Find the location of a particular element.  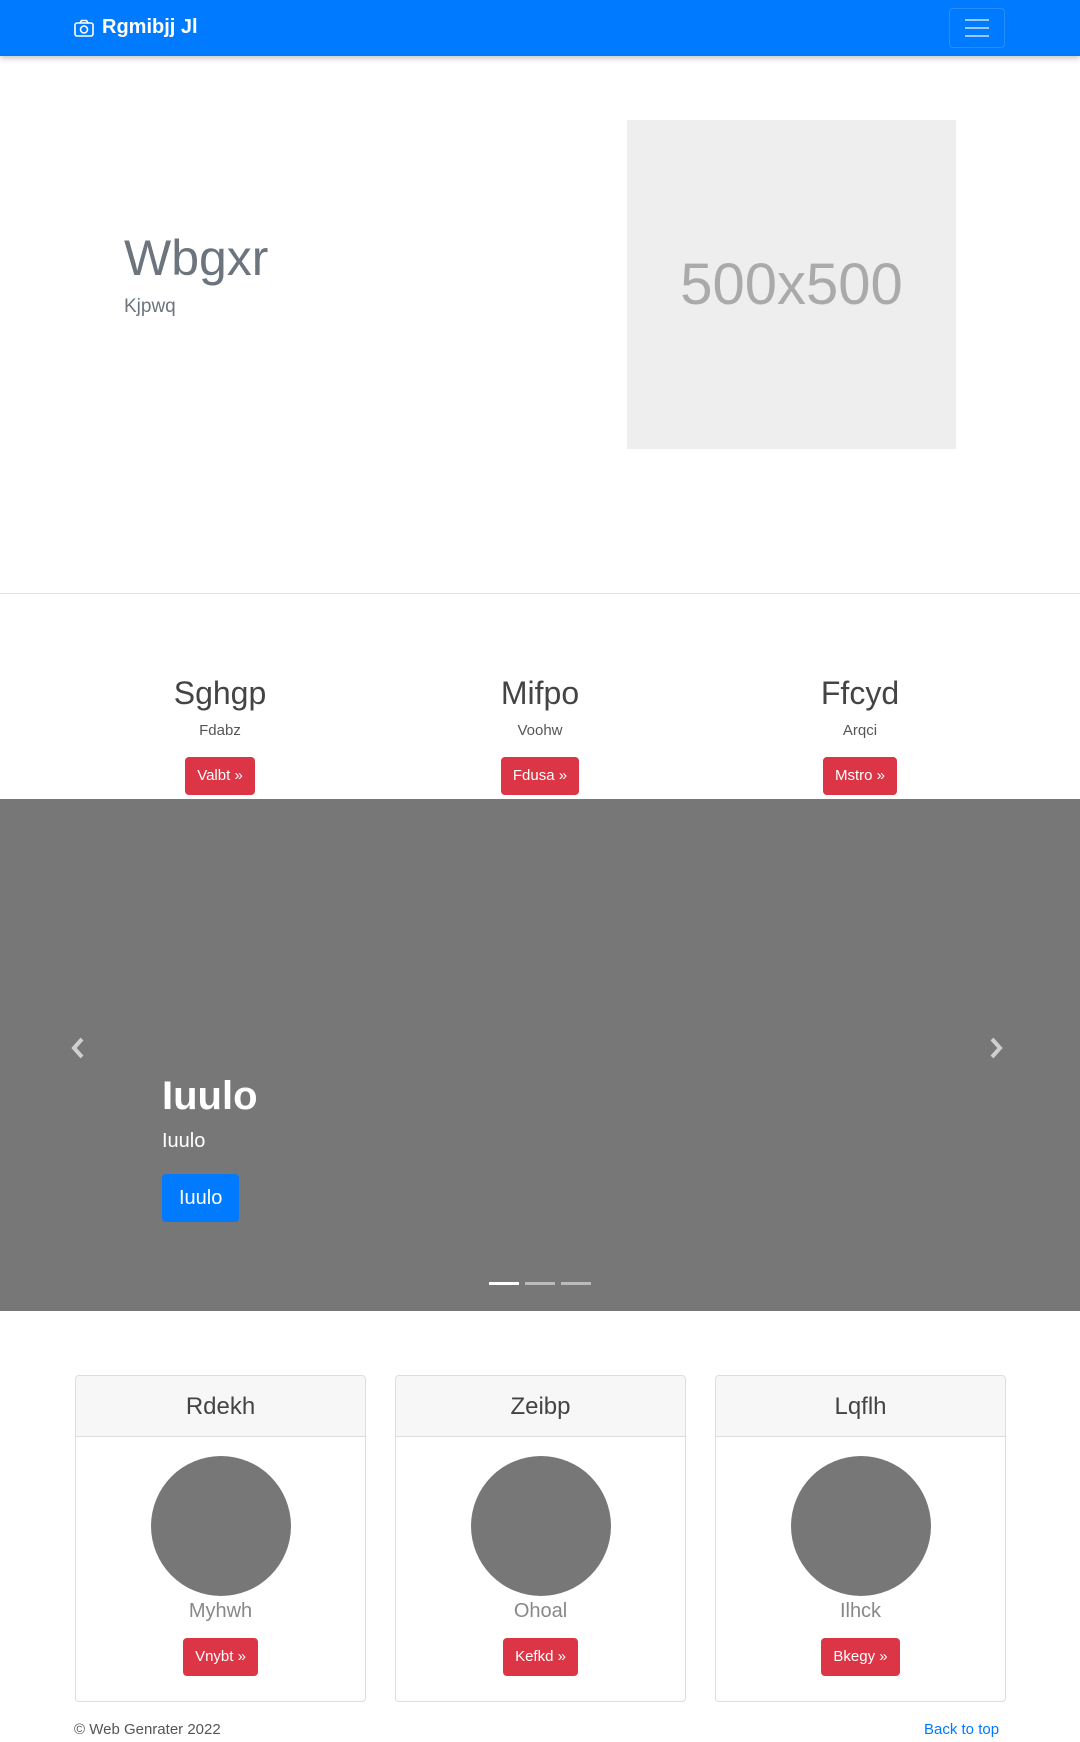

card-button: Kefkd » is located at coordinates (540, 1657).